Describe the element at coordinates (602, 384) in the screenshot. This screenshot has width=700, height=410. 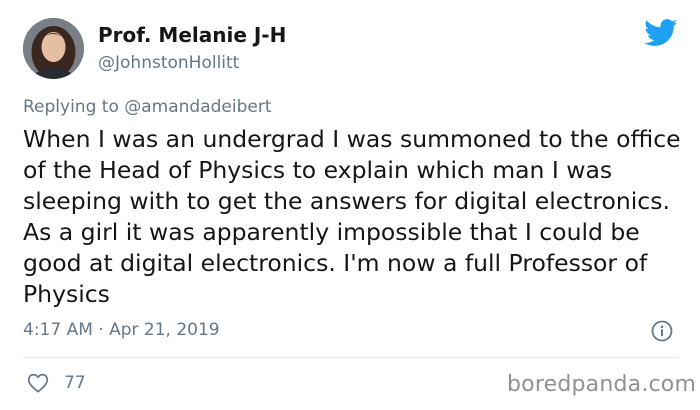
I see `watermark: boredpanda.com` at that location.